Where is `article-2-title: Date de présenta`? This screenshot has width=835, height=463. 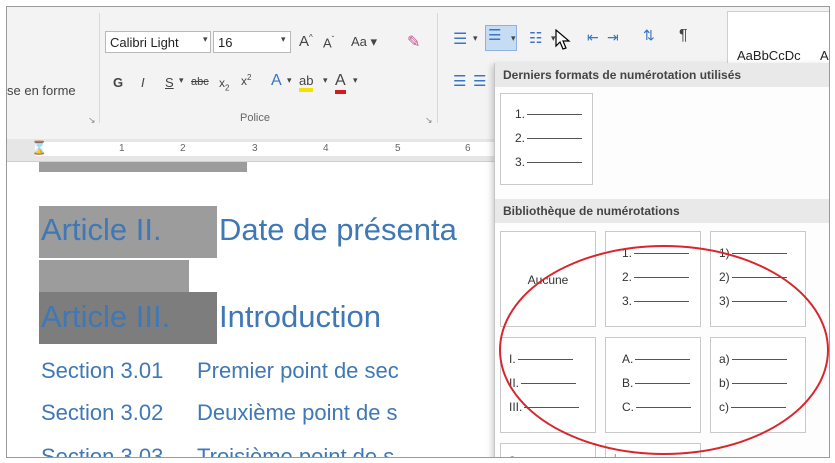 article-2-title: Date de présenta is located at coordinates (338, 230).